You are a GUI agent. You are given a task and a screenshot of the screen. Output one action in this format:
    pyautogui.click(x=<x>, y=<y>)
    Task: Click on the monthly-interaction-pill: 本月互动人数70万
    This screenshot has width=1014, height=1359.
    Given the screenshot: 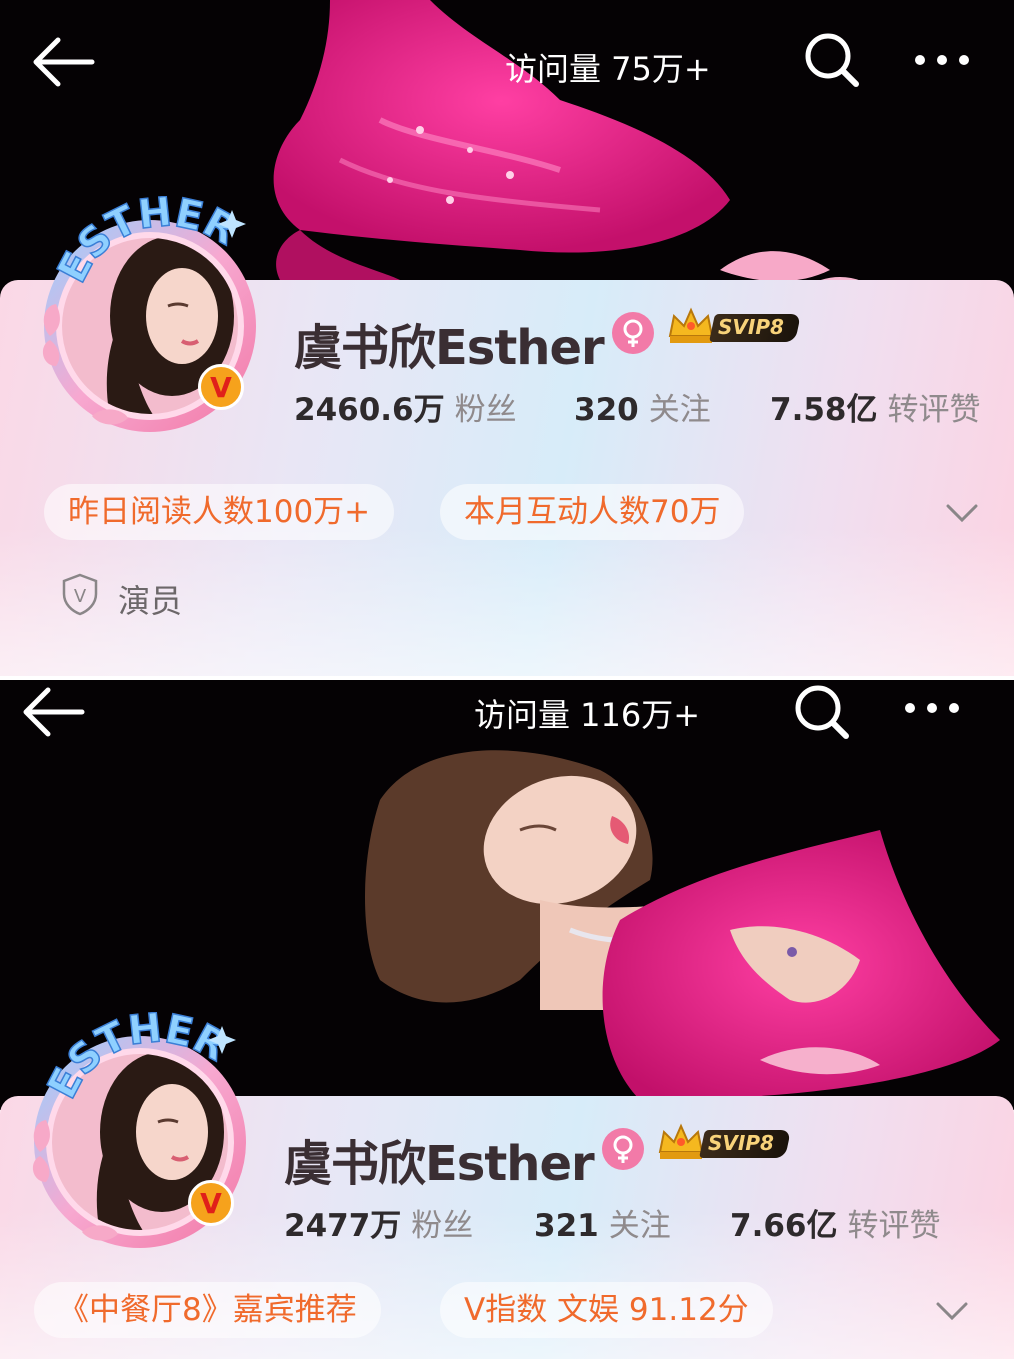 What is the action you would take?
    pyautogui.click(x=592, y=512)
    